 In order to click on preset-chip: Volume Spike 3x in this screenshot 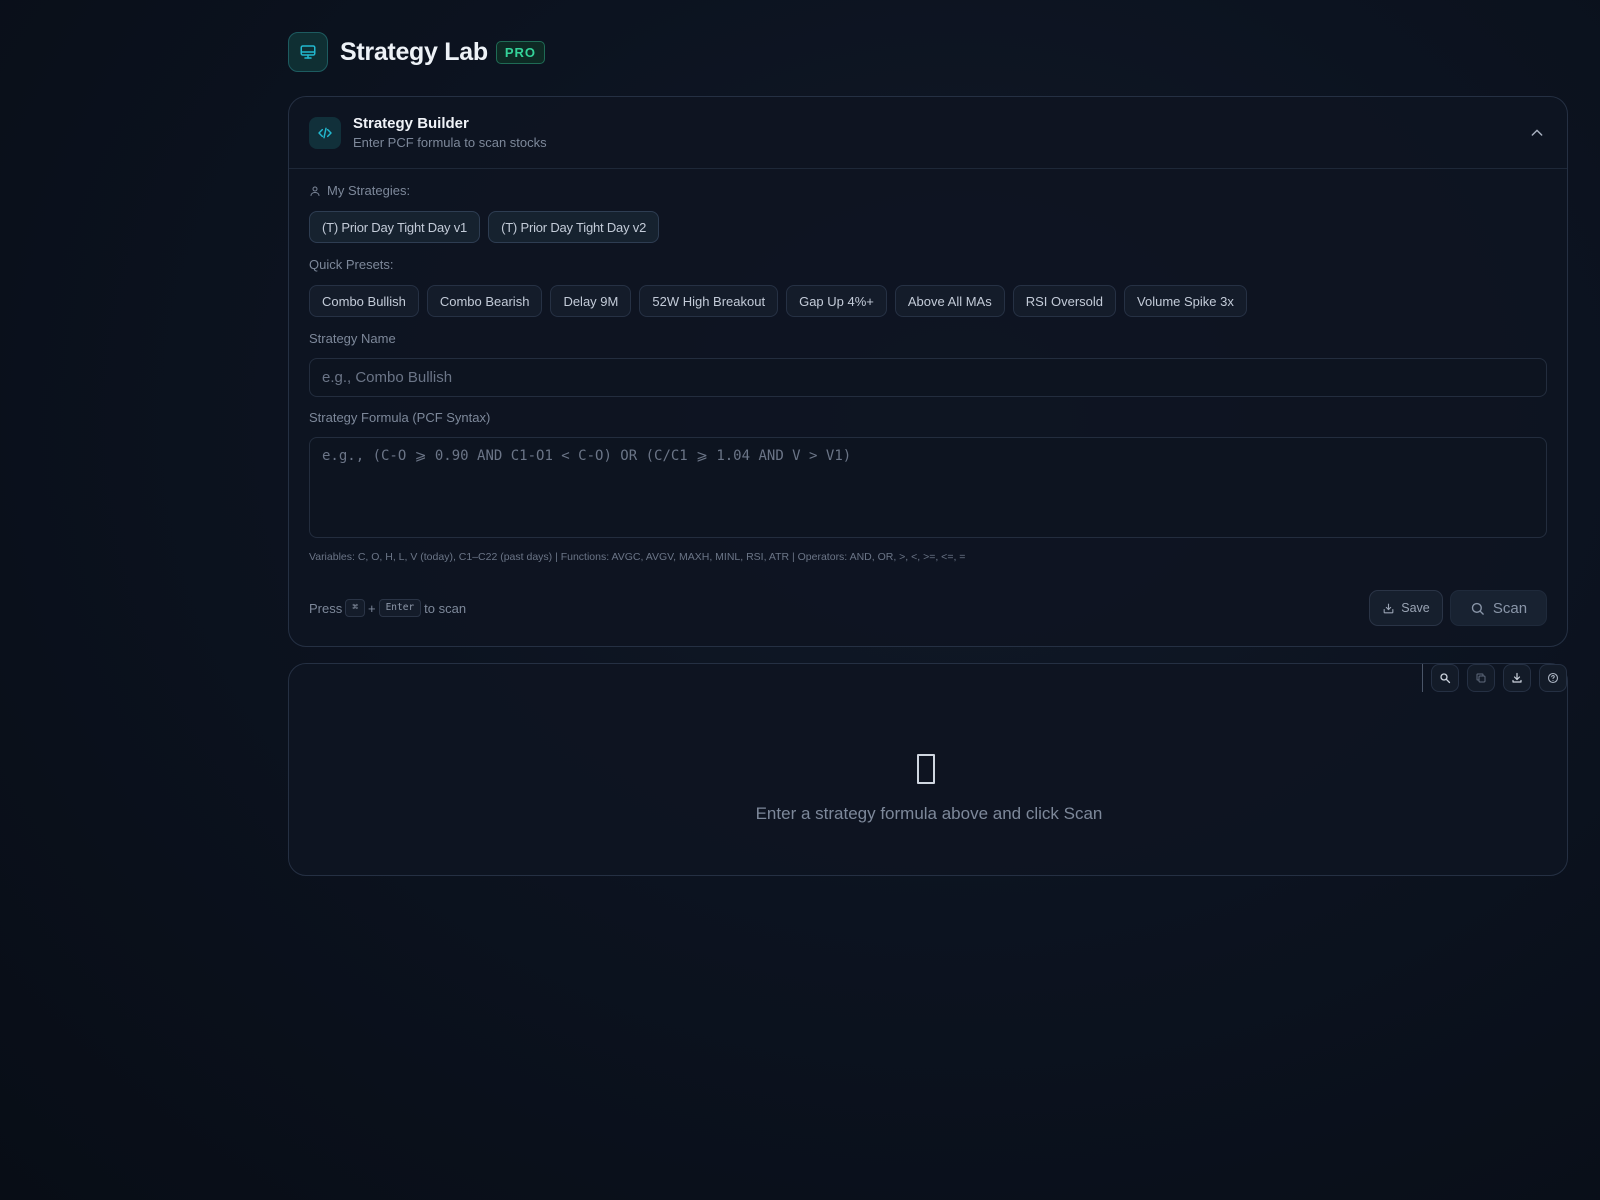, I will do `click(1185, 301)`.